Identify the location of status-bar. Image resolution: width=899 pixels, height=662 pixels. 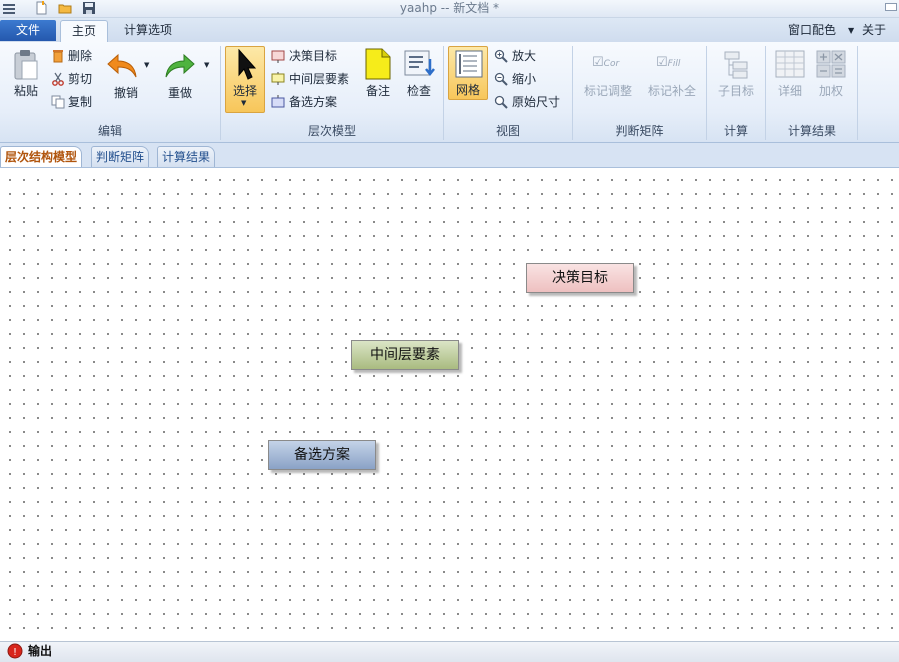
(449, 651).